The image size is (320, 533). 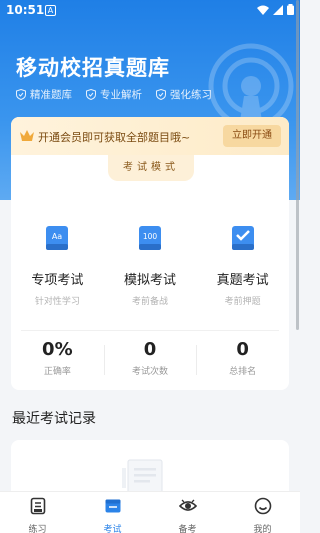 I want to click on stat-value: 0%, so click(x=57, y=349).